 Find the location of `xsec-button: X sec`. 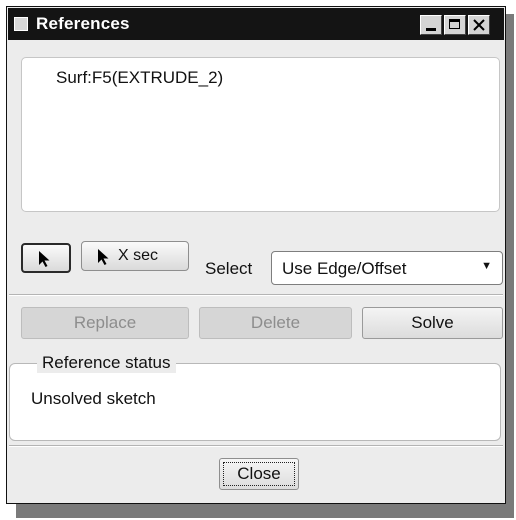

xsec-button: X sec is located at coordinates (135, 256).